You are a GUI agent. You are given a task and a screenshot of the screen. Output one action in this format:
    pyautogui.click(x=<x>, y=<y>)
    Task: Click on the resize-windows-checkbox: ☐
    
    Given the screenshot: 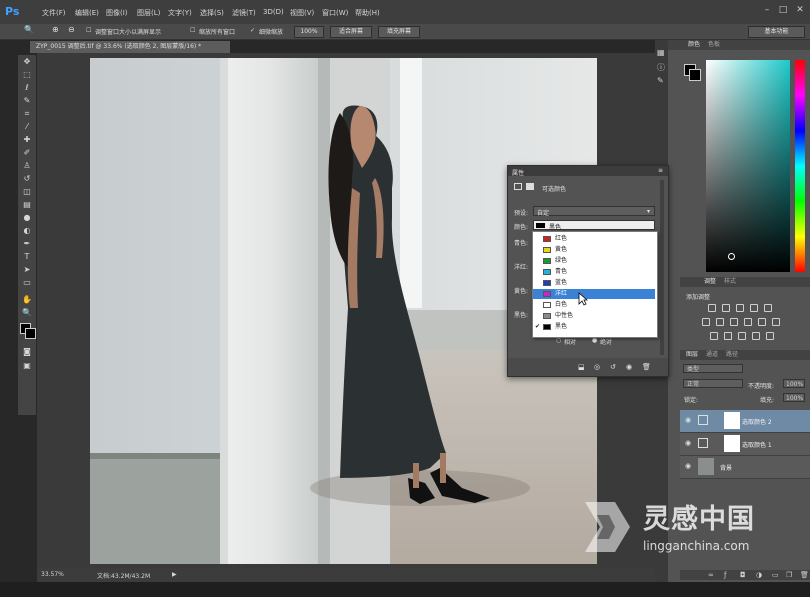 What is the action you would take?
    pyautogui.click(x=88, y=30)
    